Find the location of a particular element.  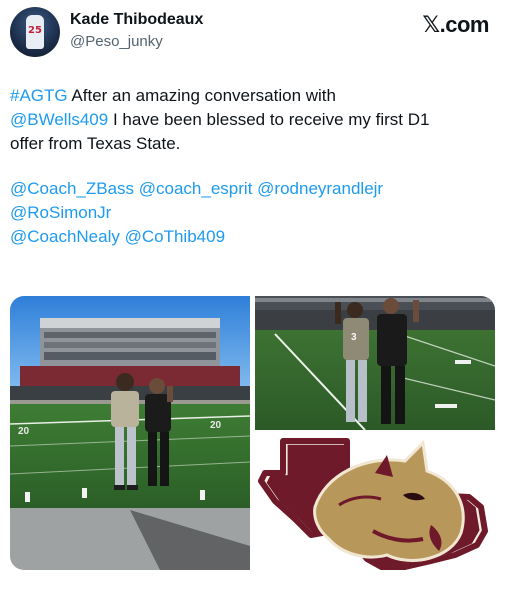

tweet-line-1-text: After an amazing conversation with is located at coordinates (201, 95).